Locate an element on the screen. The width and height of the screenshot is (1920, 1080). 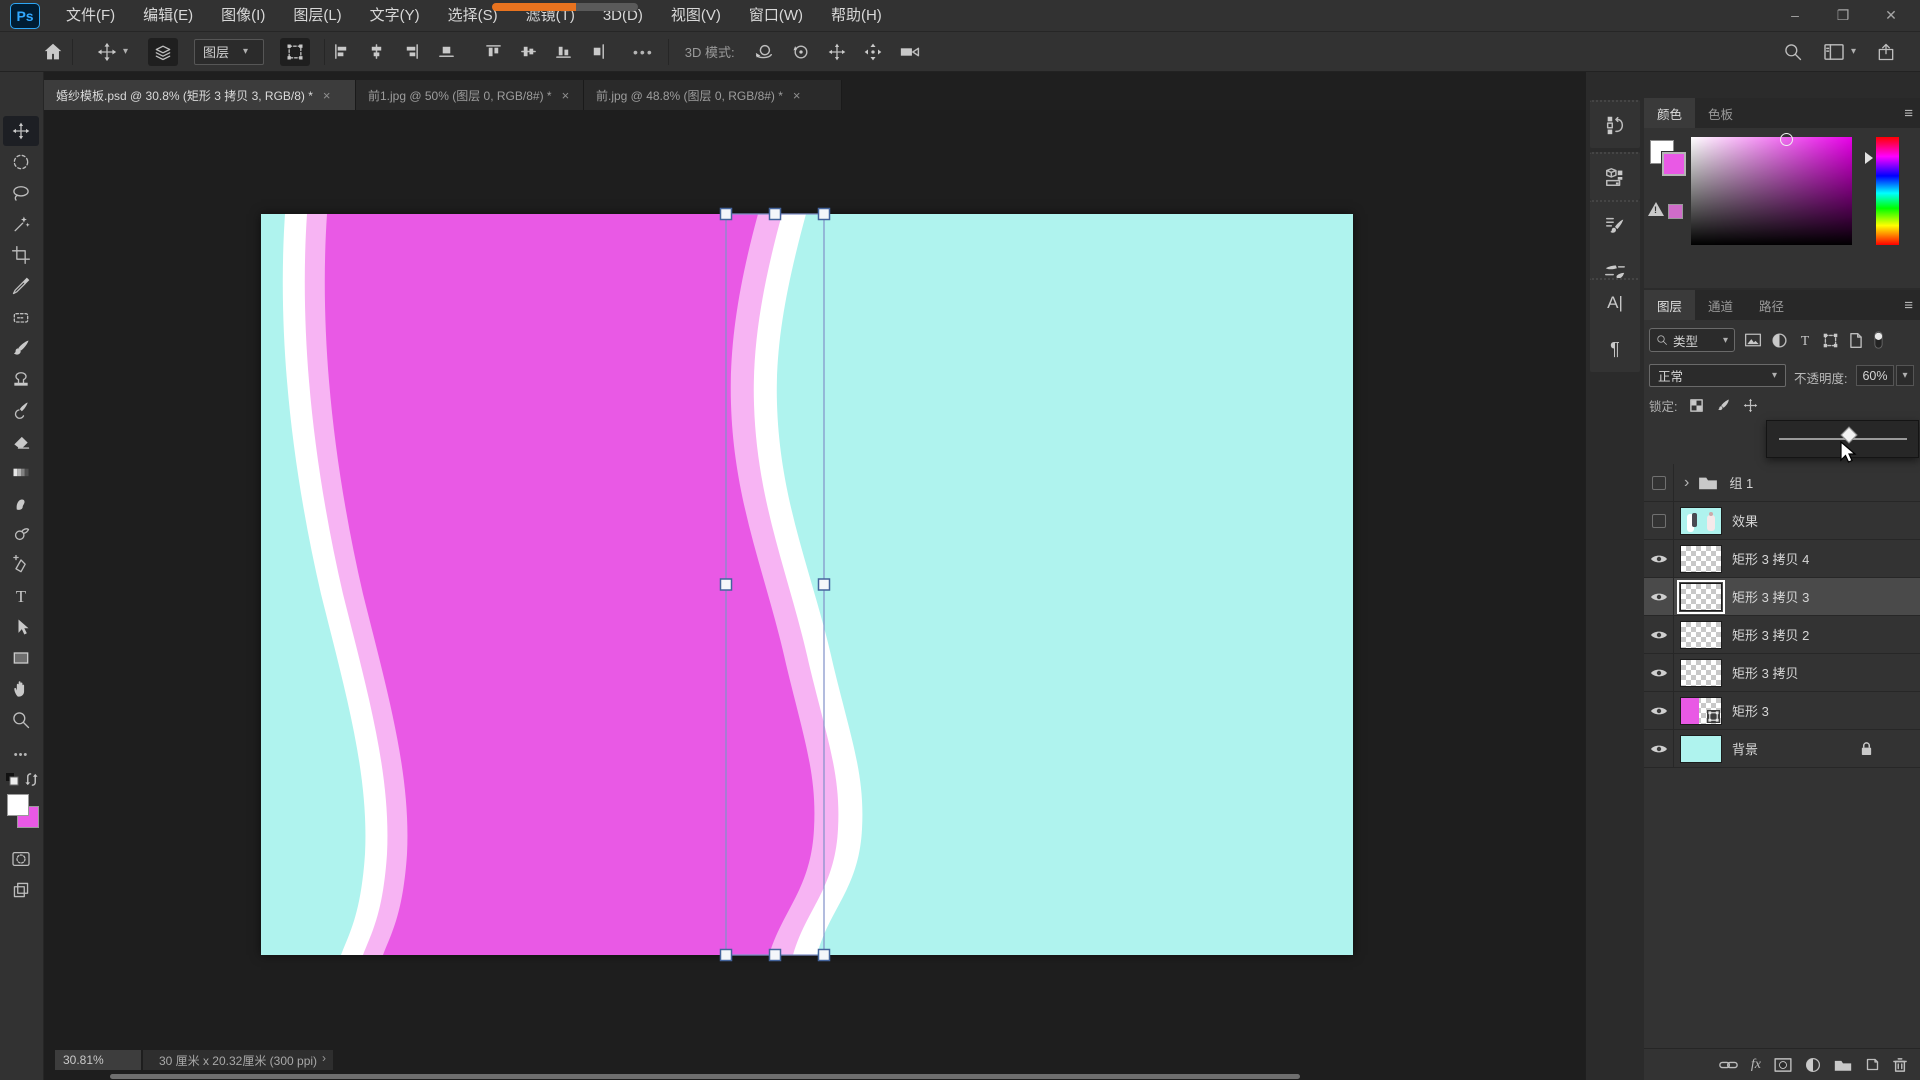
layer-row-background: 背景 is located at coordinates (1782, 749).